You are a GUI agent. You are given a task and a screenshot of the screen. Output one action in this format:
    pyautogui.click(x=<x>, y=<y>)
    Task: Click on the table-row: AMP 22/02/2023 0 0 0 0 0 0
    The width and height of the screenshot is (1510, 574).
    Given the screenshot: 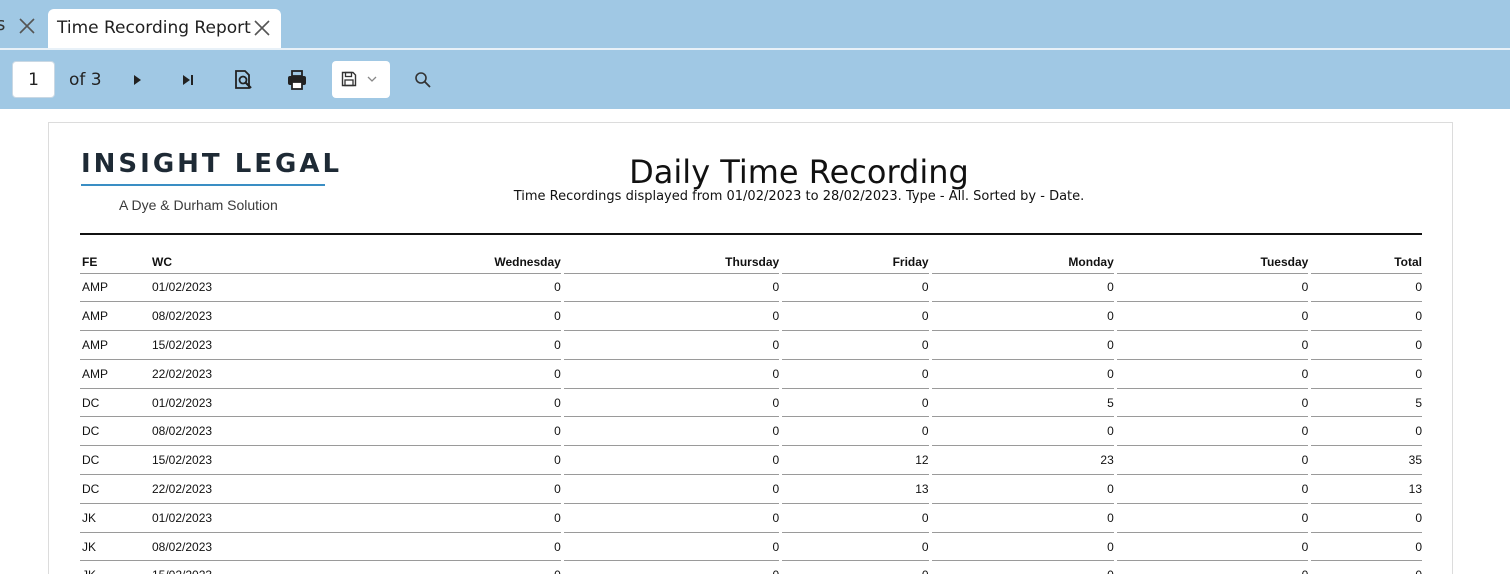 What is the action you would take?
    pyautogui.click(x=751, y=374)
    